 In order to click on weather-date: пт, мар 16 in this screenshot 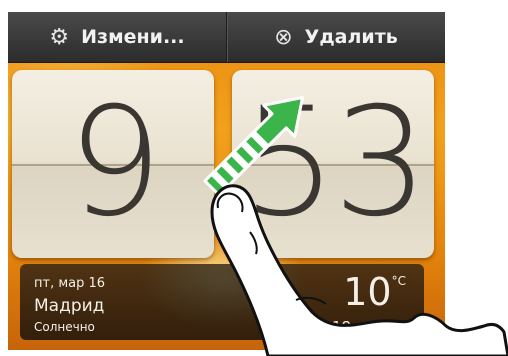, I will do `click(70, 283)`.